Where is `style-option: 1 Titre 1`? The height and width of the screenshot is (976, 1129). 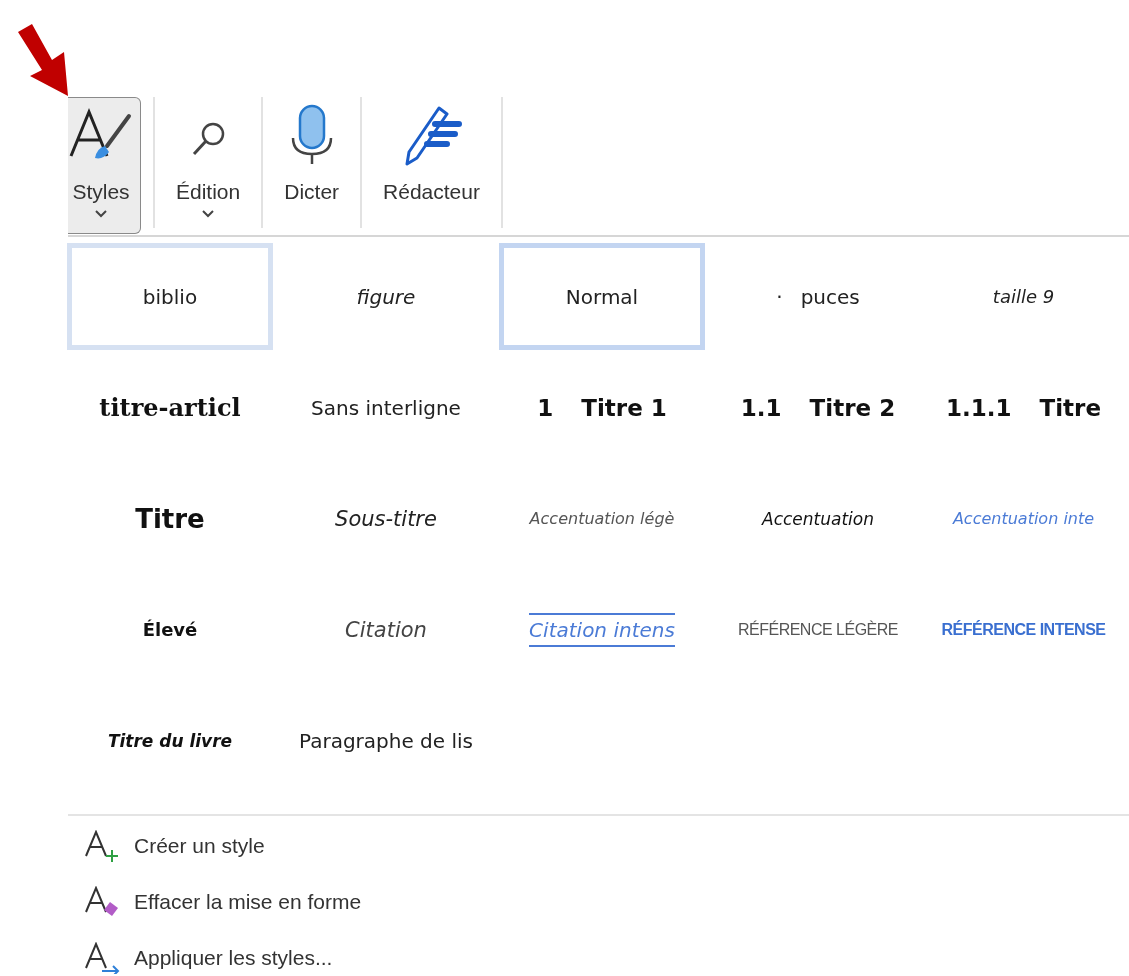
style-option: 1 Titre 1 is located at coordinates (602, 407).